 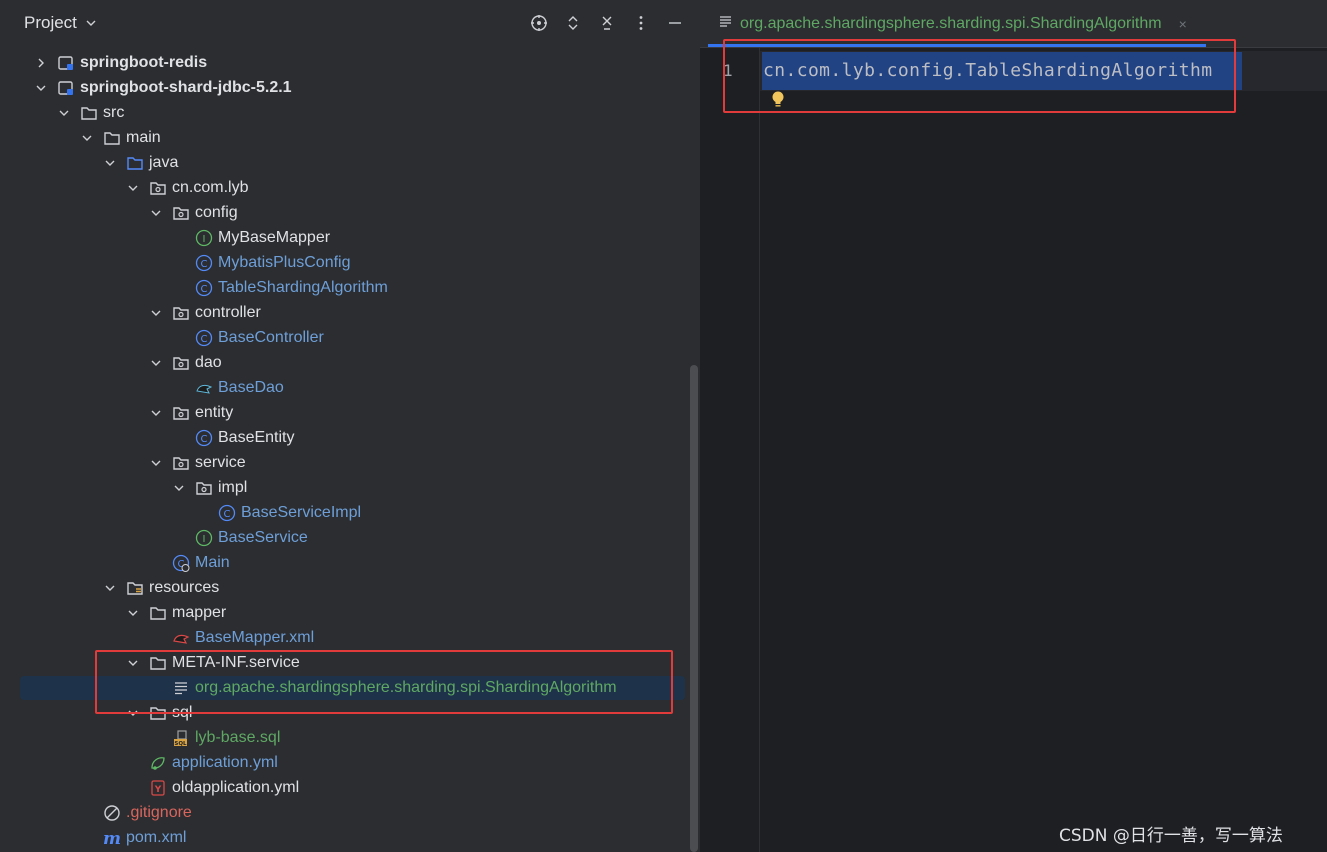 What do you see at coordinates (345, 162) in the screenshot?
I see `tree-item: java` at bounding box center [345, 162].